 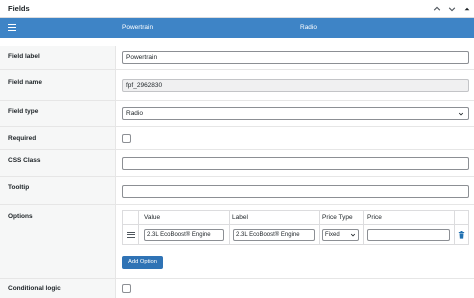 I want to click on panel-title: Fields, so click(x=19, y=8).